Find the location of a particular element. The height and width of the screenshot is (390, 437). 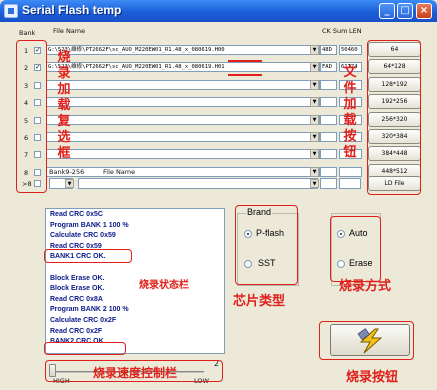

log-line: Calculate CRC 0x59 is located at coordinates (83, 236).